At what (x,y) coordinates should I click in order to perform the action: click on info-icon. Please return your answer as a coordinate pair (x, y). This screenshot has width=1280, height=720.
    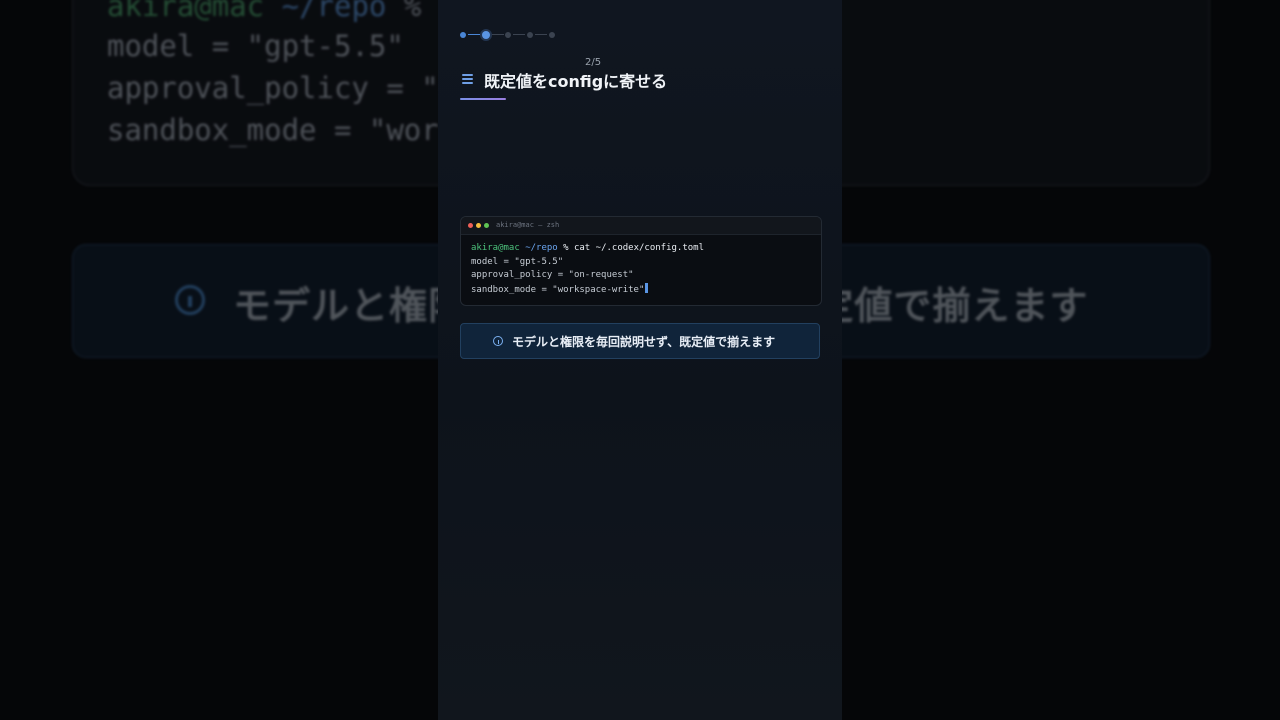
    Looking at the image, I should click on (498, 341).